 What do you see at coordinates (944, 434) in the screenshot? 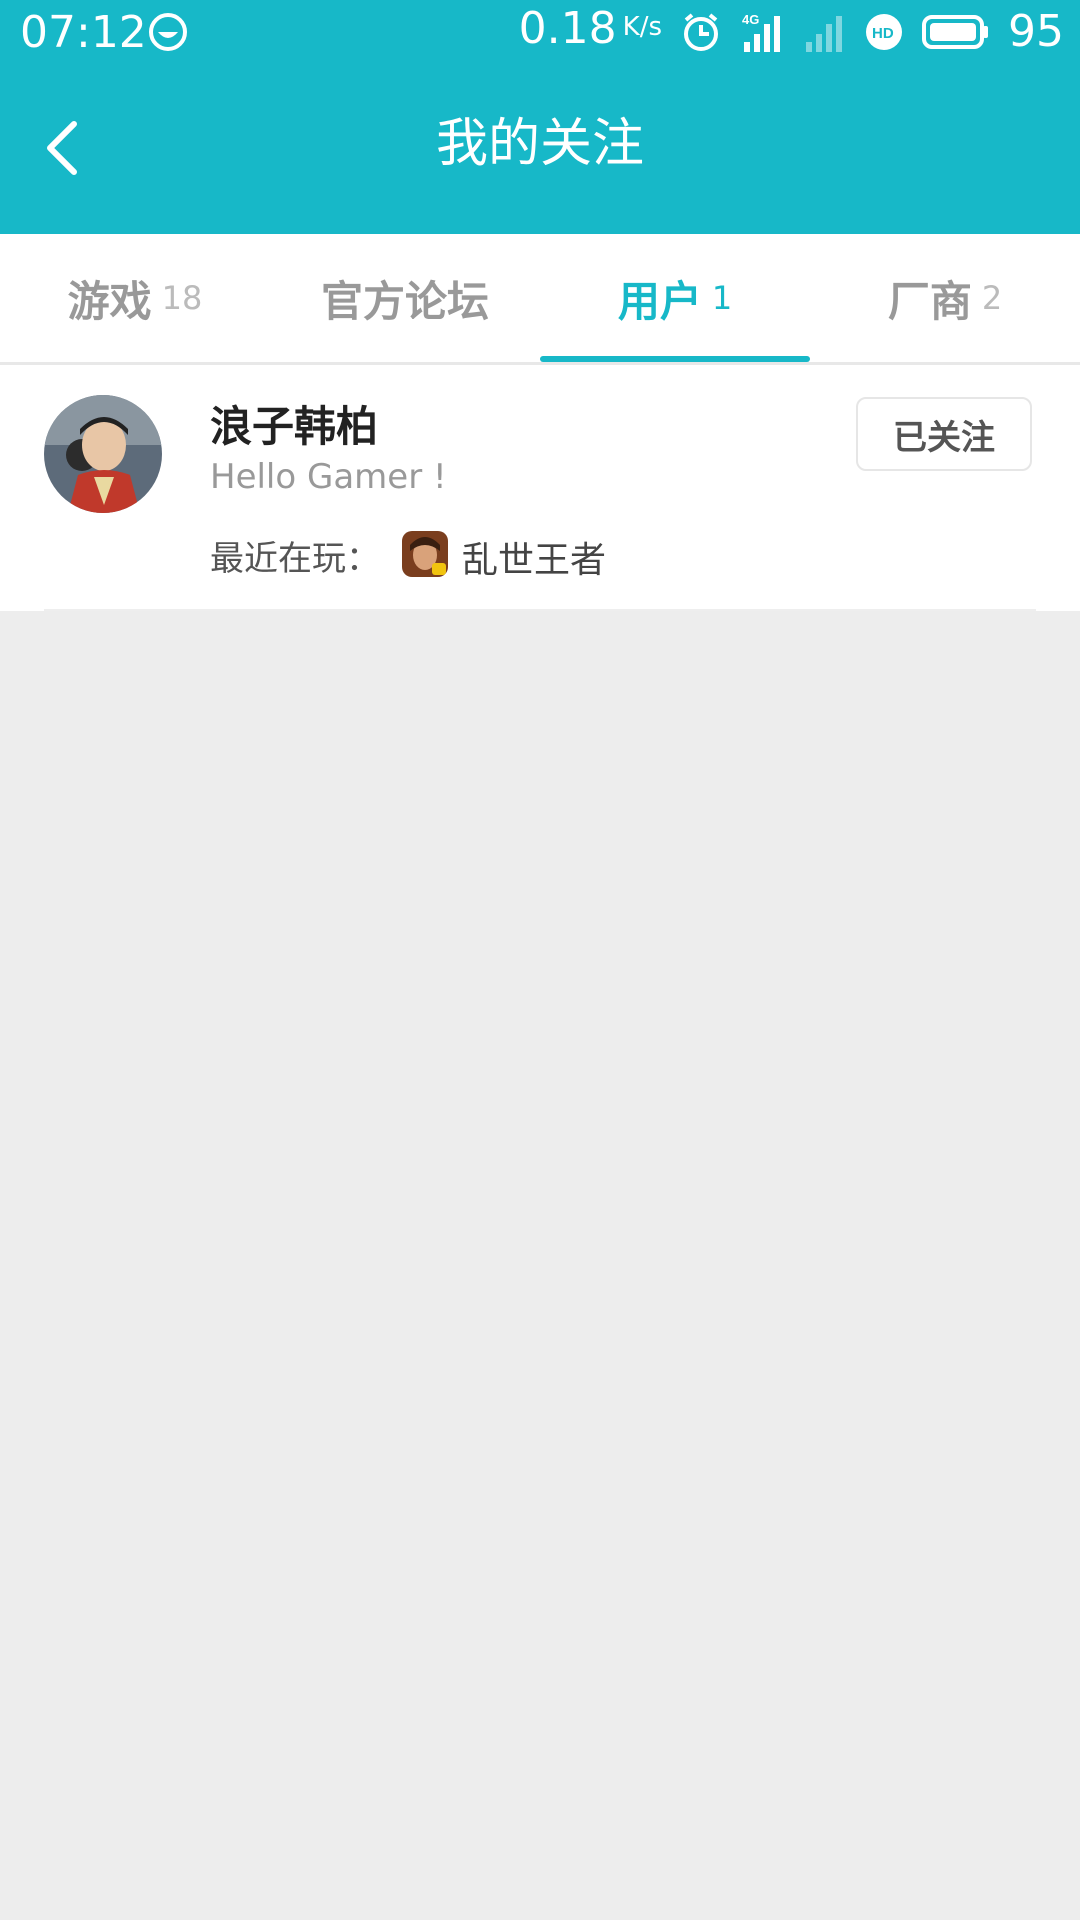
I see `followed-button: 已关注` at bounding box center [944, 434].